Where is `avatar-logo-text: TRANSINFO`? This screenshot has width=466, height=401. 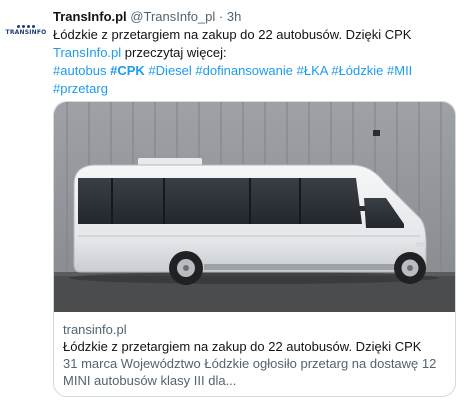 avatar-logo-text: TRANSINFO is located at coordinates (26, 32).